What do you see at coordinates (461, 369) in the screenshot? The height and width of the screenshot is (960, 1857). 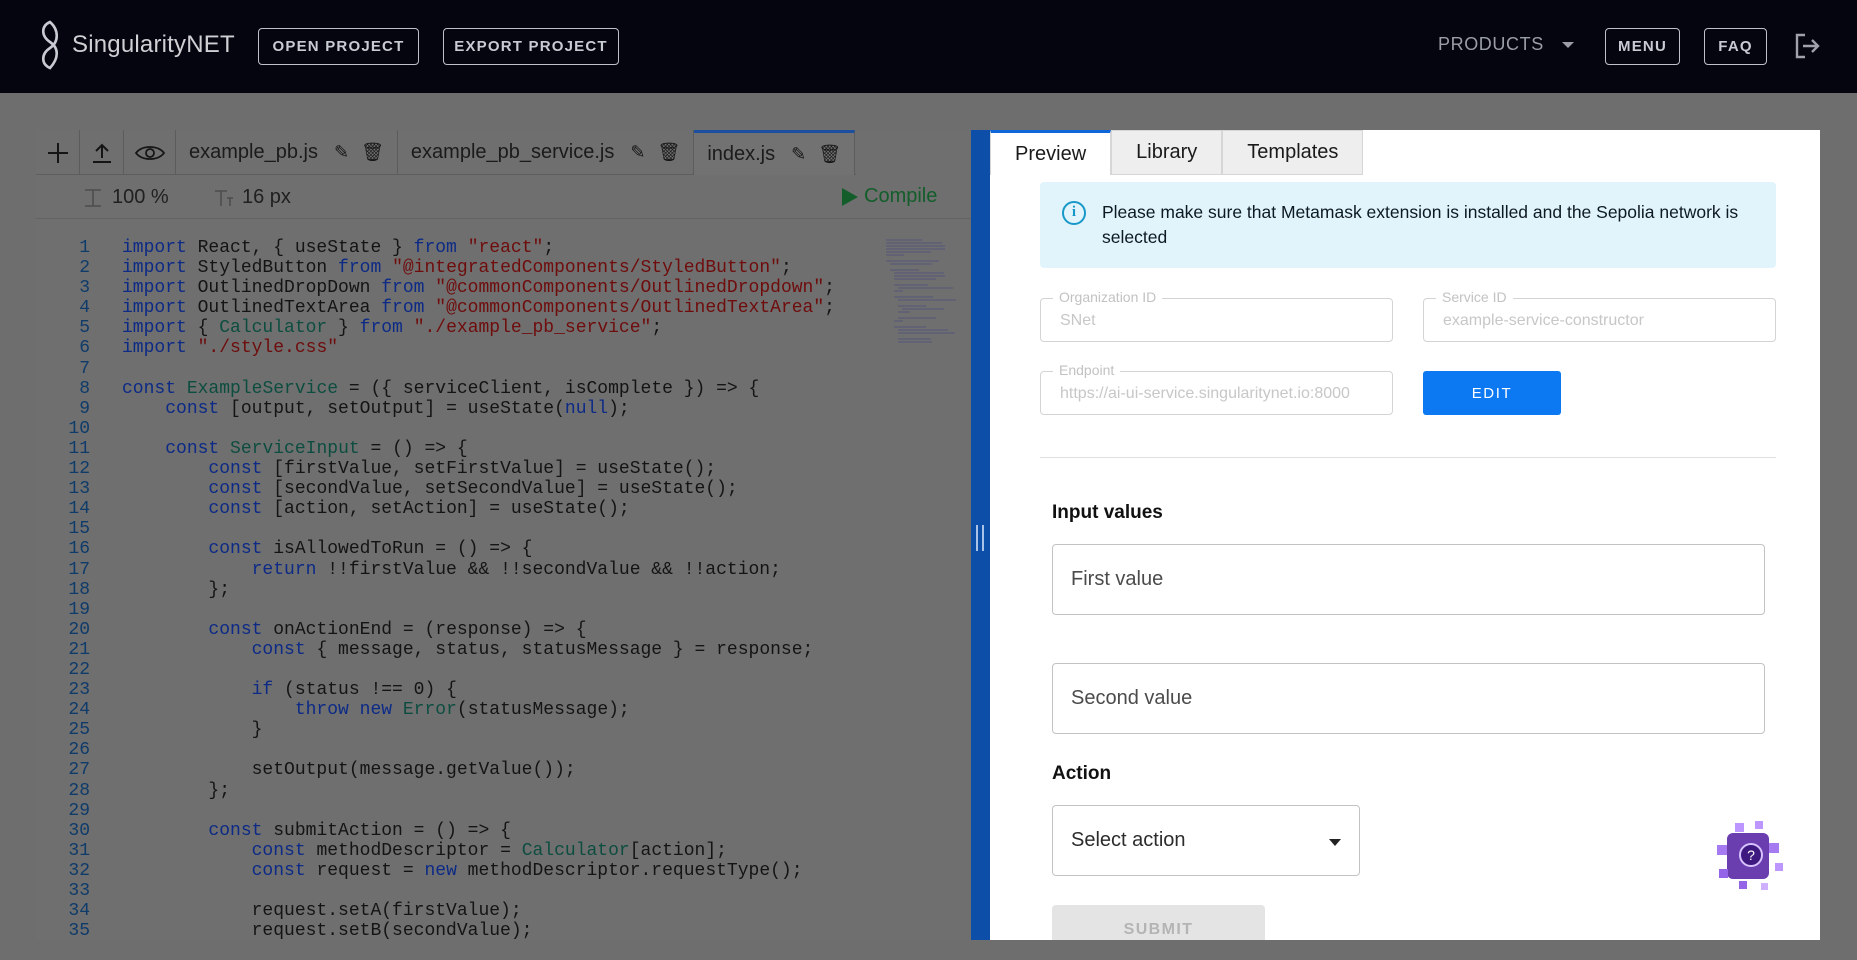 I see `code-line: 7` at bounding box center [461, 369].